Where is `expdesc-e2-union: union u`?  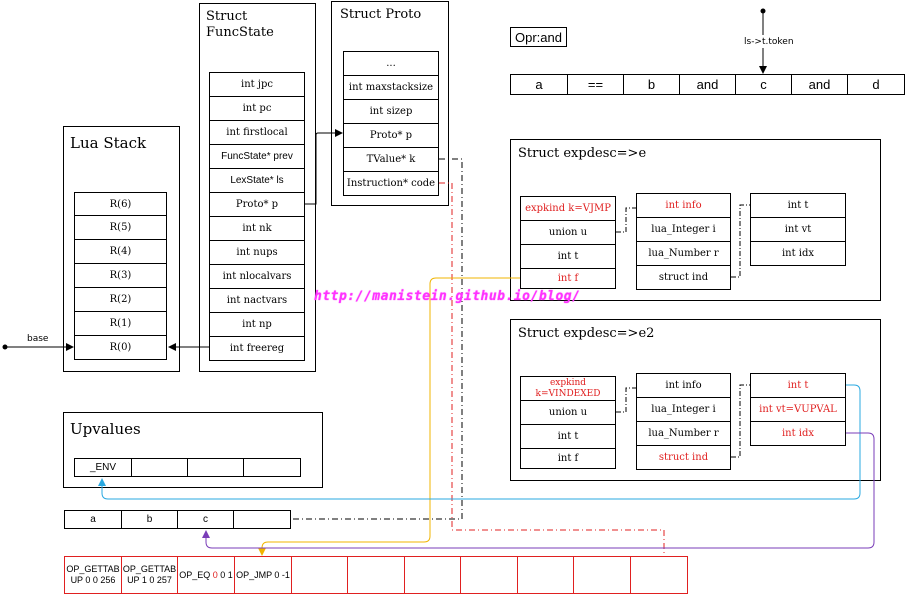 expdesc-e2-union: union u is located at coordinates (568, 412).